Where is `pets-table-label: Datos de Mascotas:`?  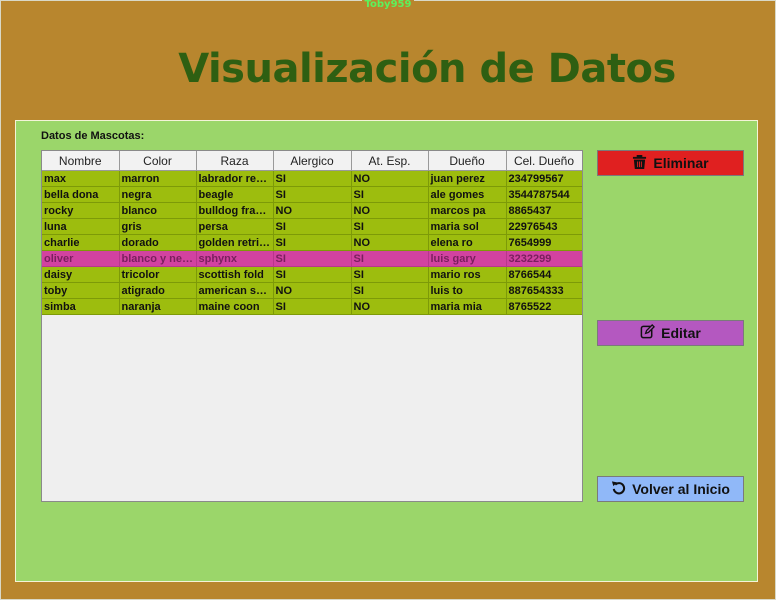 pets-table-label: Datos de Mascotas: is located at coordinates (93, 136).